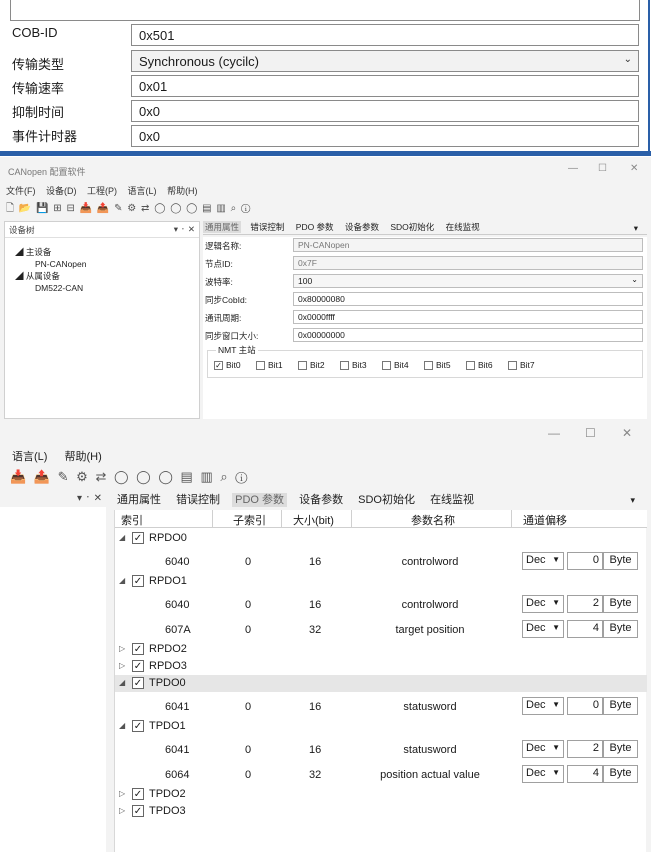 Image resolution: width=651 pixels, height=852 pixels. Describe the element at coordinates (57, 208) in the screenshot. I see `add-device-icon: ⊞` at that location.